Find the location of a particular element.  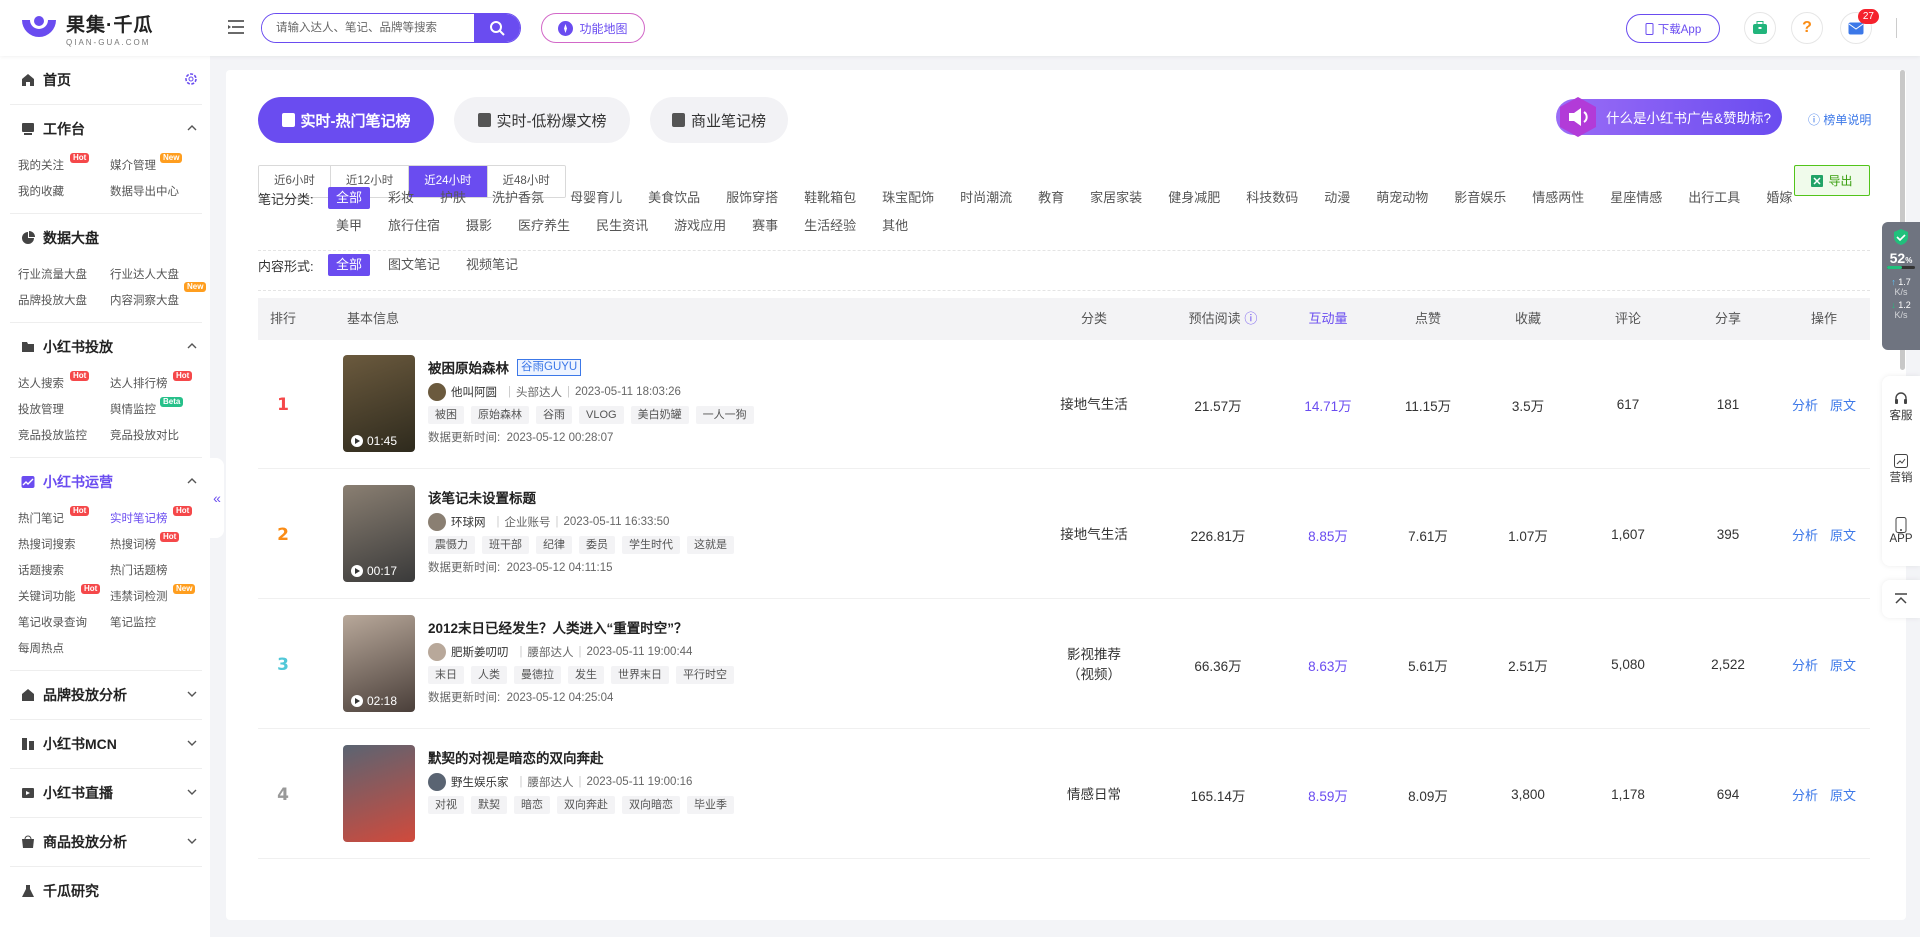

keyword-tag: 美白奶罐 is located at coordinates (659, 415).